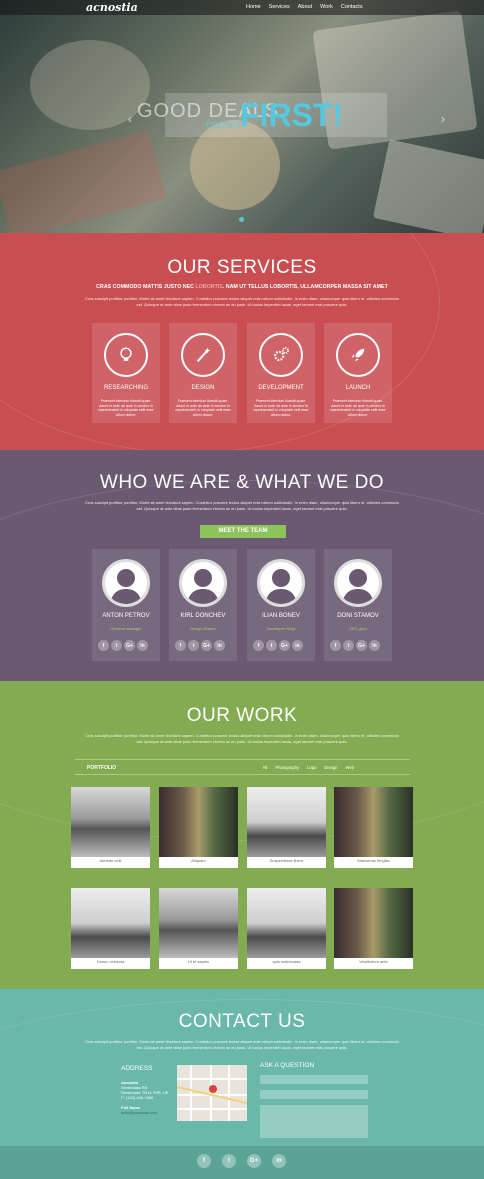  Describe the element at coordinates (349, 767) in the screenshot. I see `filter-web: Web` at that location.